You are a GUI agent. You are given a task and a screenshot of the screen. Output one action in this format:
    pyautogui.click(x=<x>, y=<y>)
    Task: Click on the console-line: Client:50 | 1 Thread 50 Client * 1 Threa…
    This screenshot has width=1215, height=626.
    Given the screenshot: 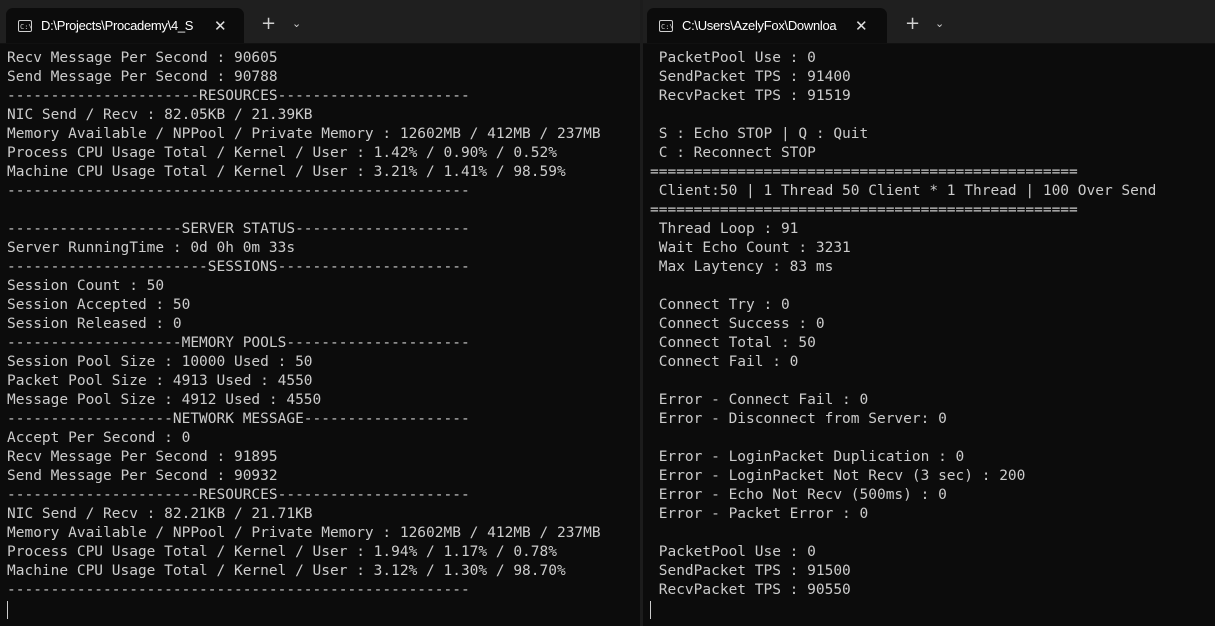 What is the action you would take?
    pyautogui.click(x=903, y=191)
    